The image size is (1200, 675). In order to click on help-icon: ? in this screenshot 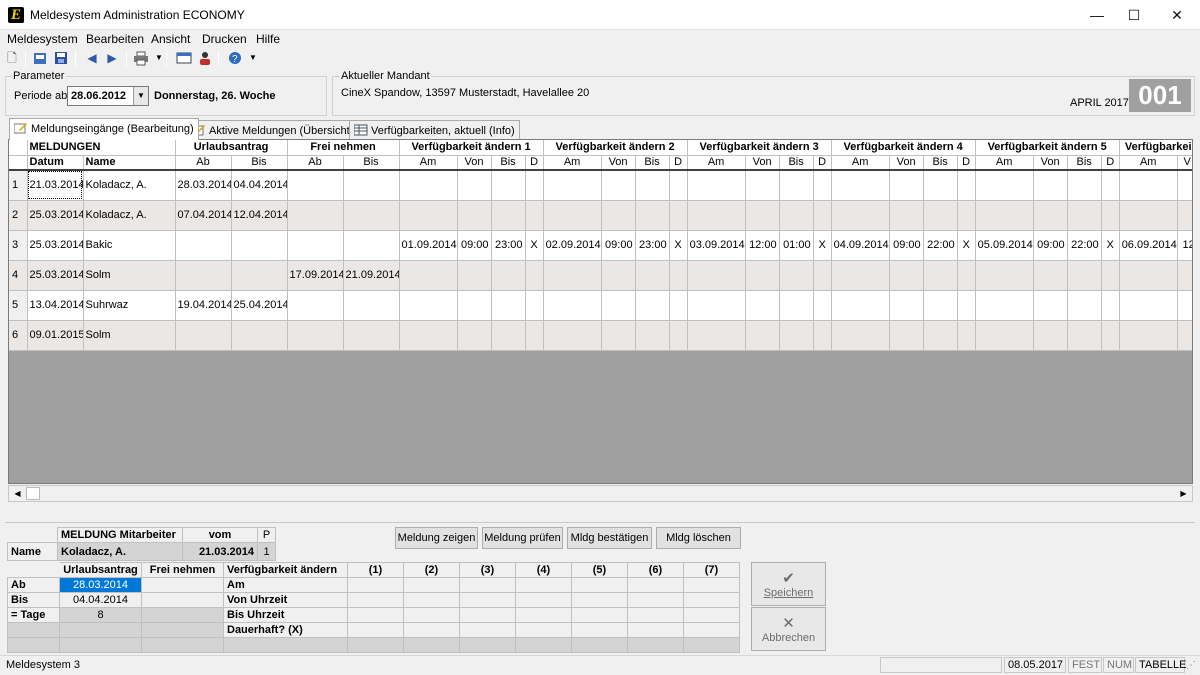, I will do `click(235, 58)`.